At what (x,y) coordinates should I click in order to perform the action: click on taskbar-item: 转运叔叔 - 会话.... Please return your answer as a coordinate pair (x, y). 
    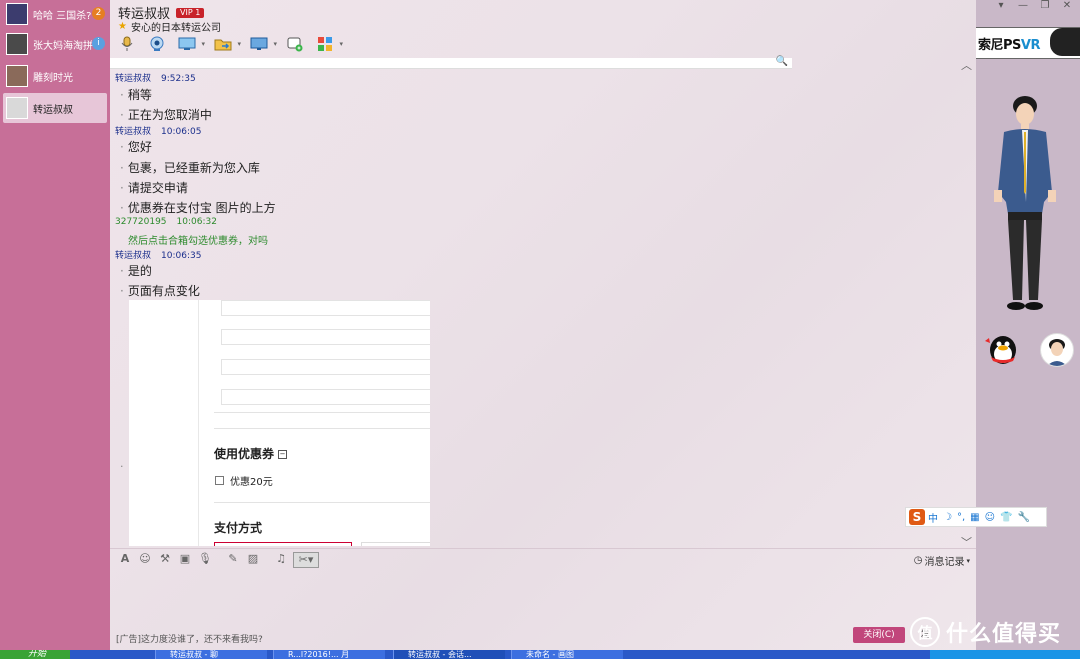
    Looking at the image, I should click on (449, 654).